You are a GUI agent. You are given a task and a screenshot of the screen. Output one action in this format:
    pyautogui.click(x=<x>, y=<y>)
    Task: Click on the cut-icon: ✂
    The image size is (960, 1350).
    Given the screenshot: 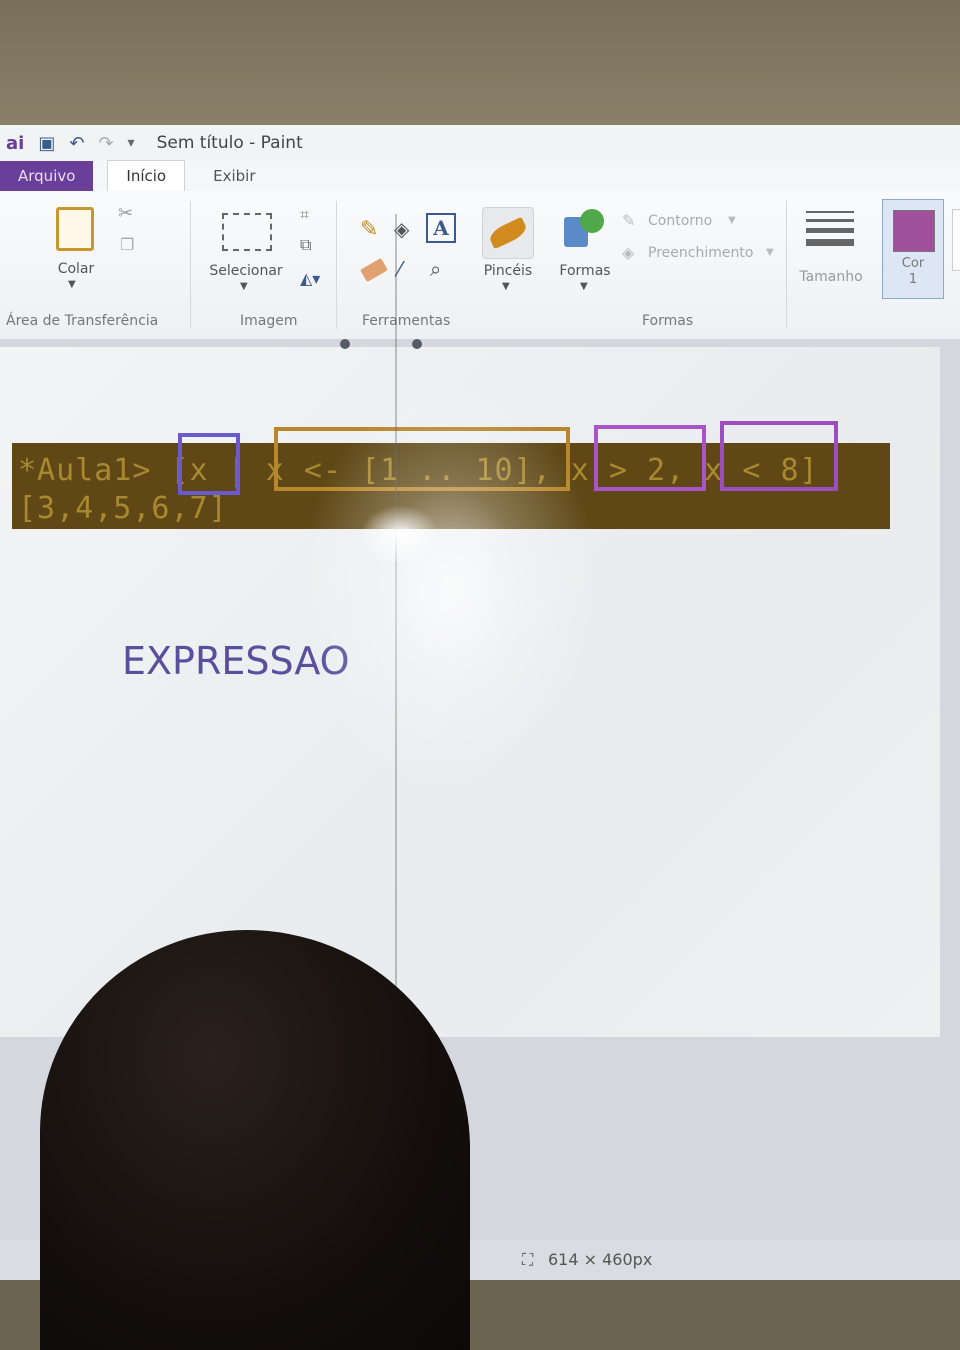 What is the action you would take?
    pyautogui.click(x=125, y=213)
    